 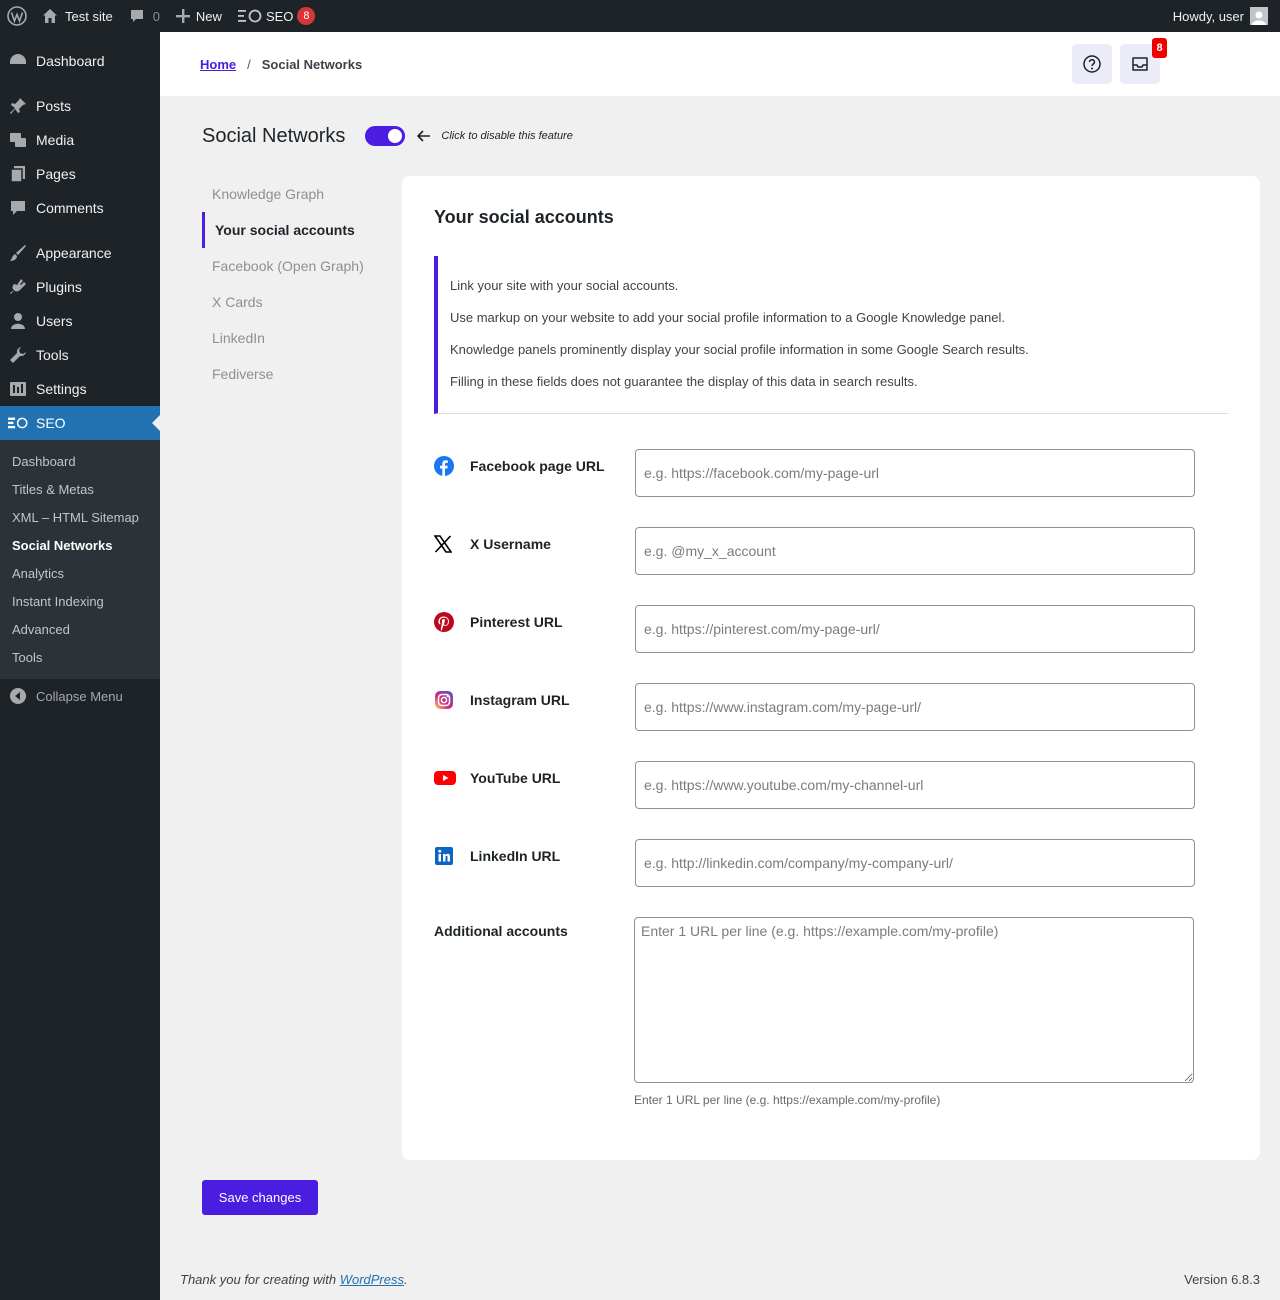 I want to click on menu-item-dashboard: Dashboard, so click(x=80, y=61).